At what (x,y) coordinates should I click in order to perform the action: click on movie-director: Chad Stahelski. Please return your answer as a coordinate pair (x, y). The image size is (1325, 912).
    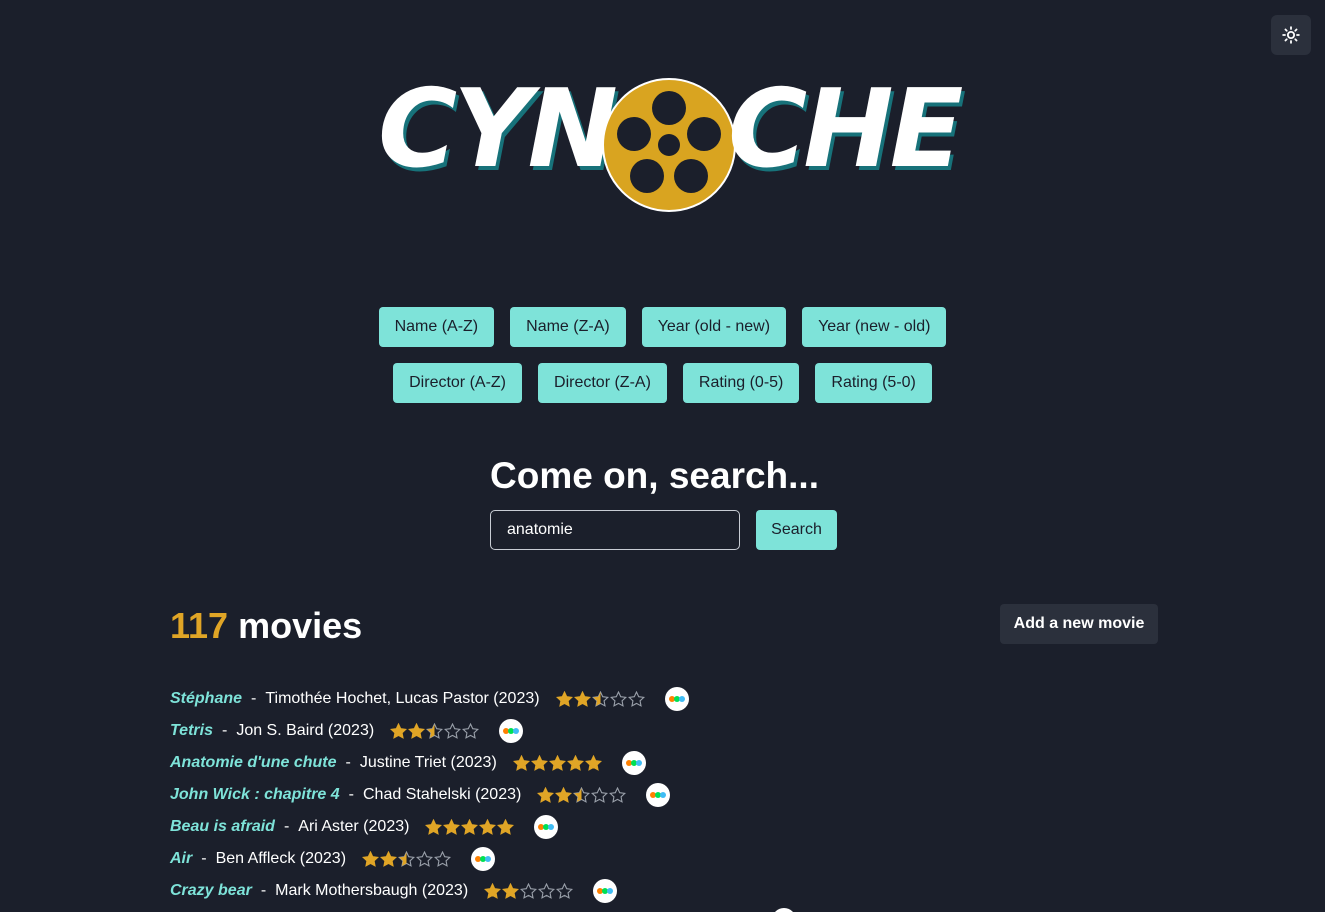
    Looking at the image, I should click on (417, 794).